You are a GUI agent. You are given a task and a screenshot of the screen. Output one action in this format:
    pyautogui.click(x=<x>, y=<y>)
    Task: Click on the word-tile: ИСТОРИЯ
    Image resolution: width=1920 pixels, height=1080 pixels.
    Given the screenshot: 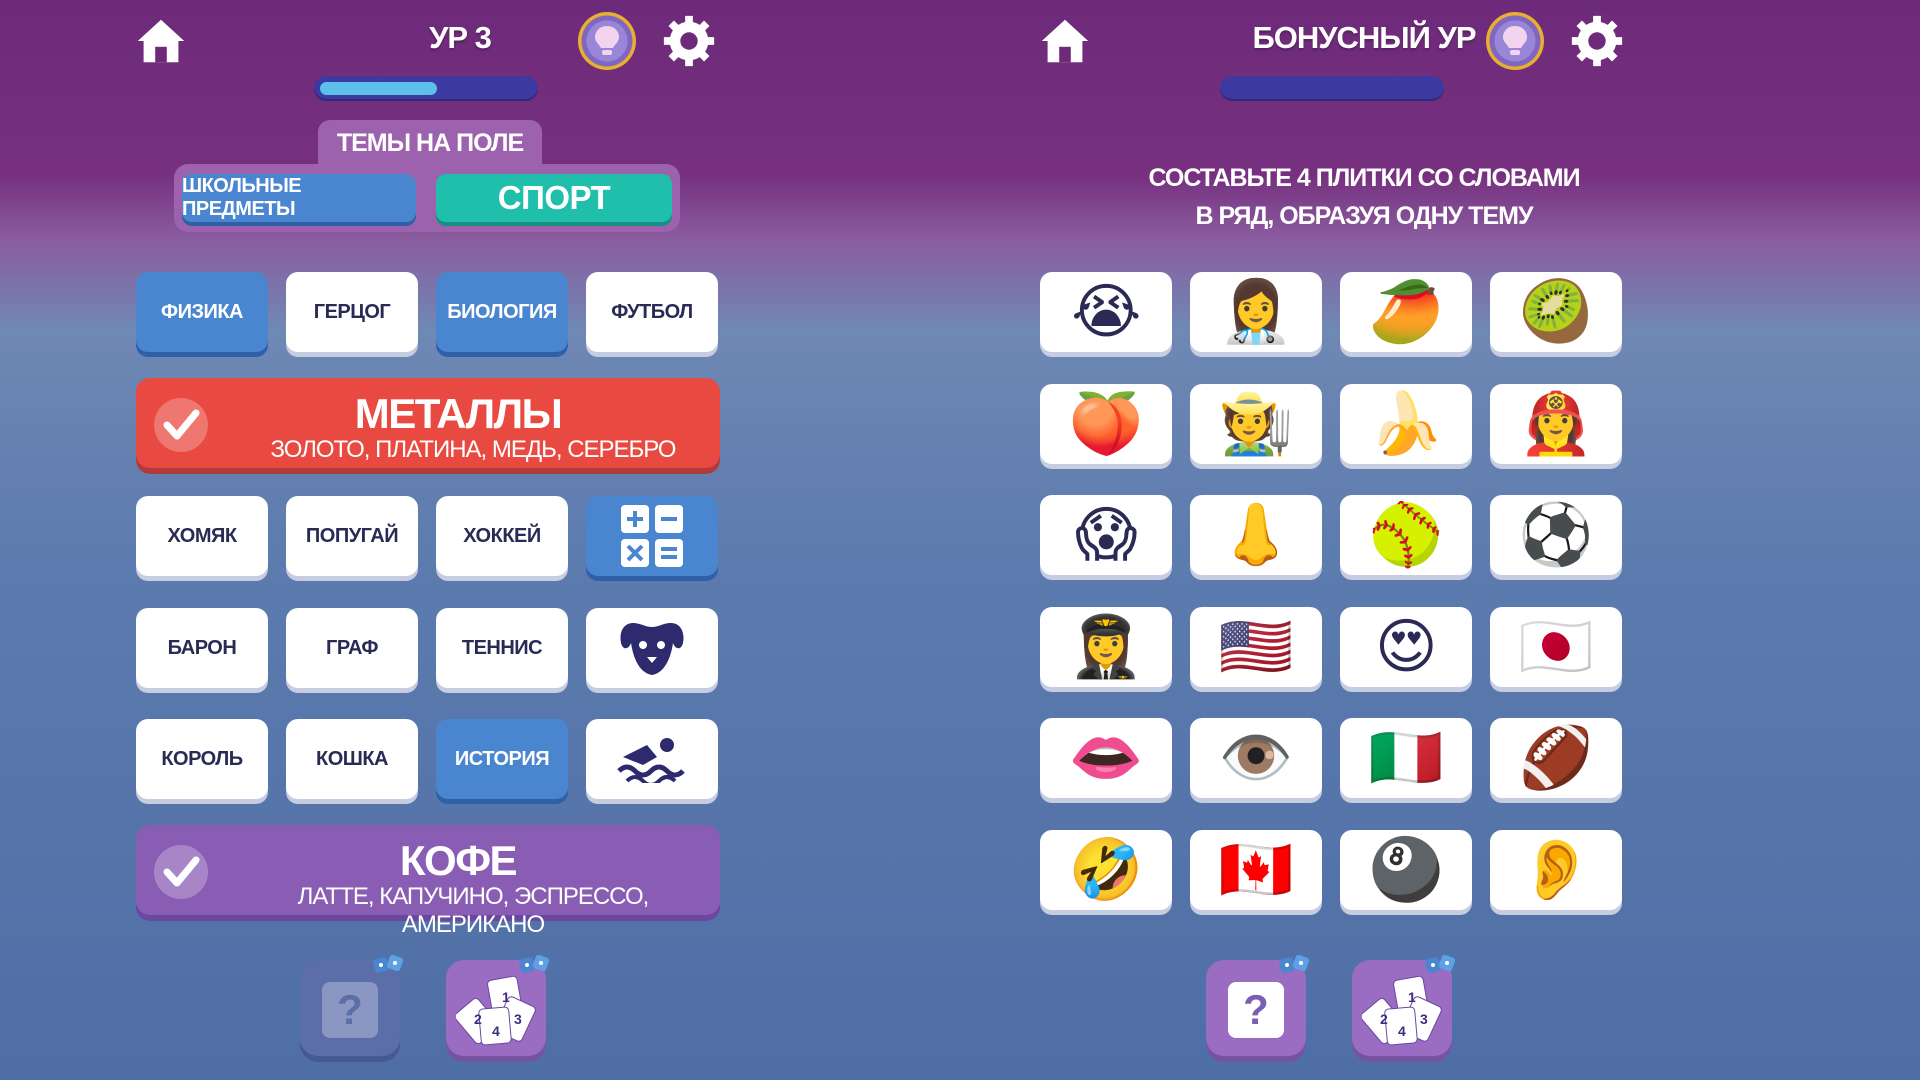 What is the action you would take?
    pyautogui.click(x=502, y=759)
    